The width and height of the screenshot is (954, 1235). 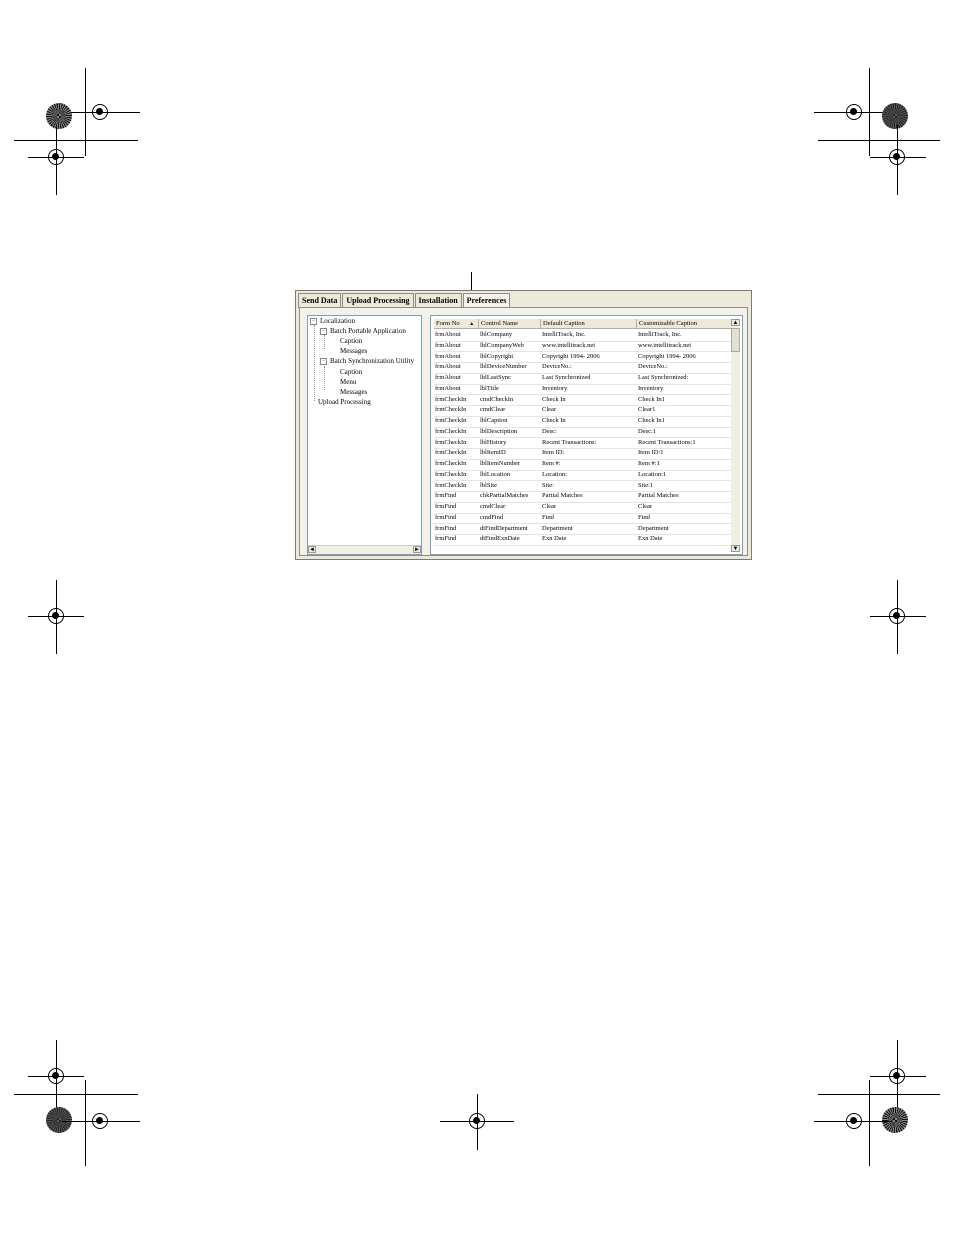 I want to click on tree-node-batch-portable-application: − Batch Portable Application, so click(x=363, y=331).